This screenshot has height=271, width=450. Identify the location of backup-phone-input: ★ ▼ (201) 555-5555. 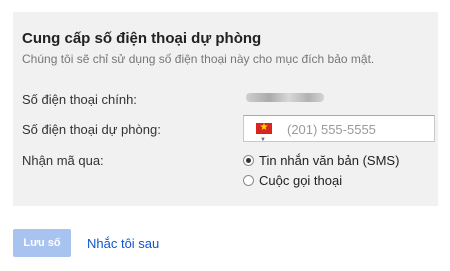
(339, 129).